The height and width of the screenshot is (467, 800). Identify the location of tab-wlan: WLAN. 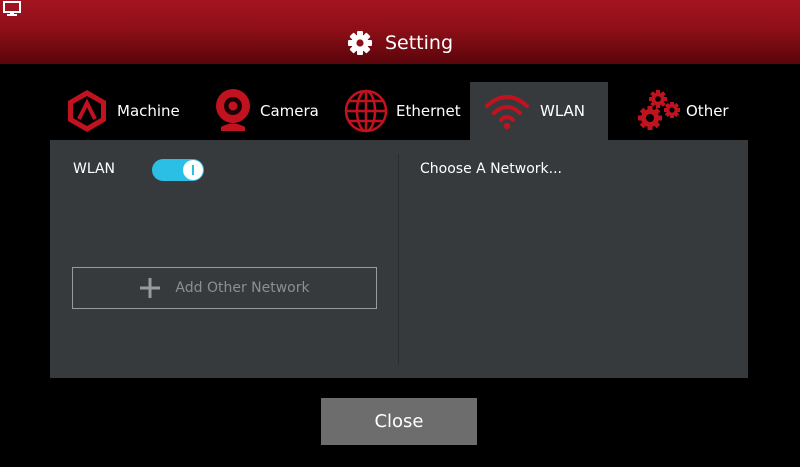
(539, 111).